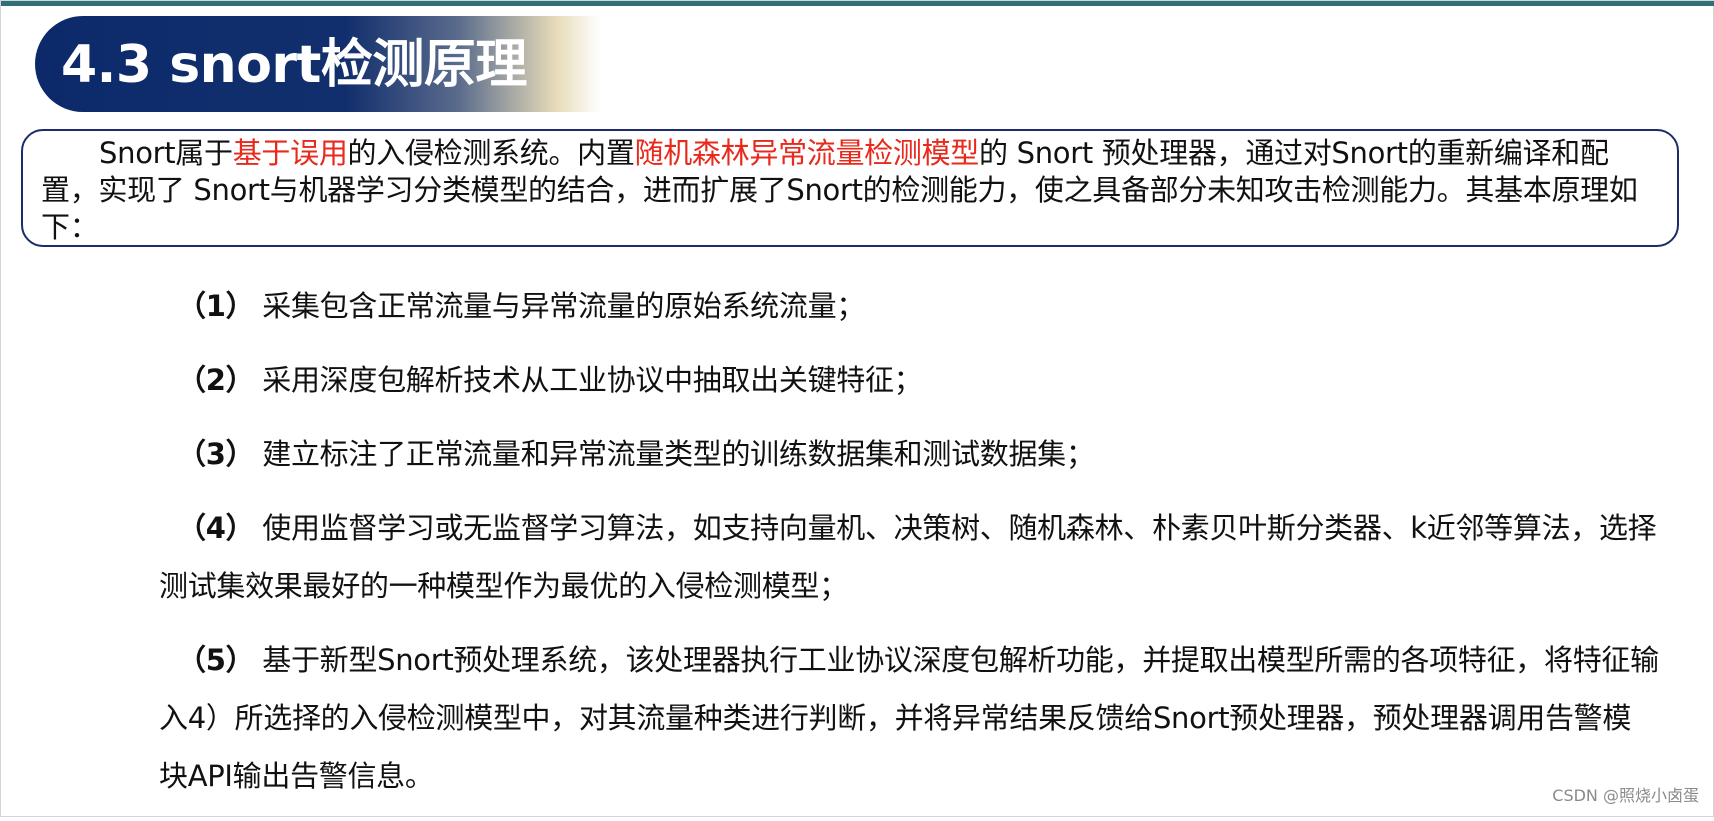 This screenshot has width=1714, height=821. What do you see at coordinates (491, 153) in the screenshot?
I see `intro-text-2: 的入侵检测系统。内置` at bounding box center [491, 153].